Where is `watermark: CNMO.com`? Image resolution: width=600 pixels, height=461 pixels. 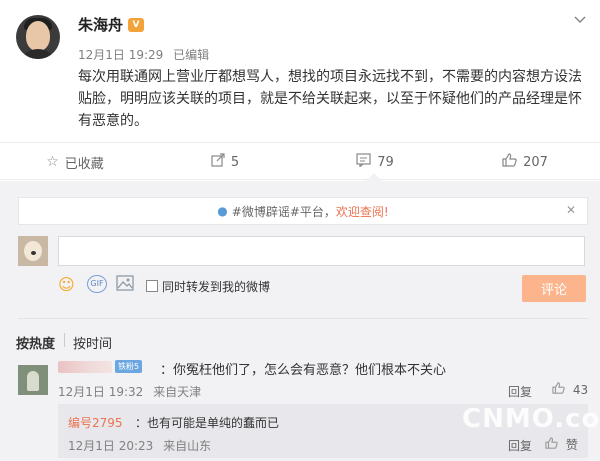 watermark: CNMO.com is located at coordinates (531, 419).